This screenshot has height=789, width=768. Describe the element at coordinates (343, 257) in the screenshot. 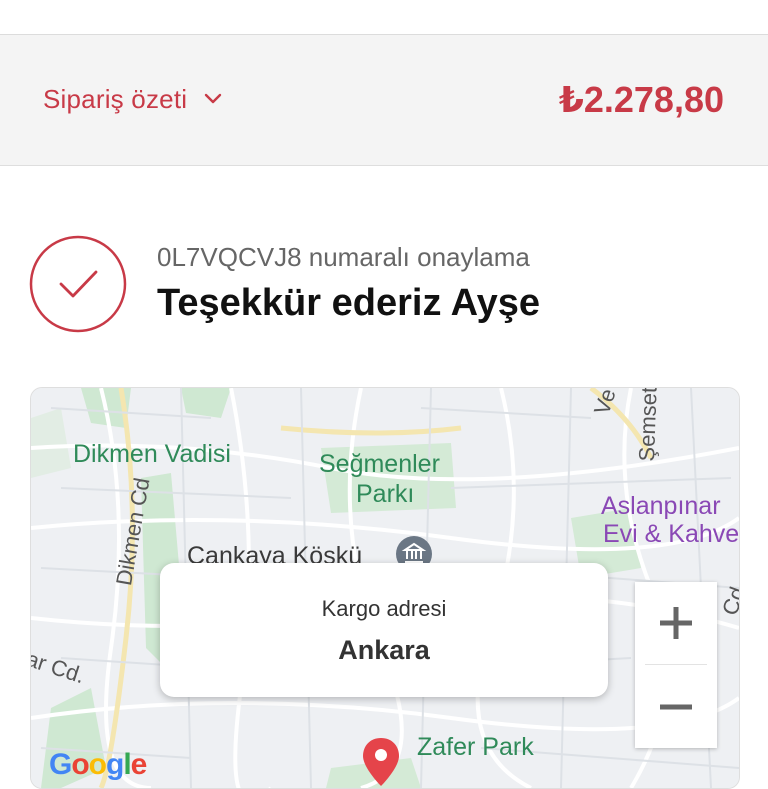

I see `confirmation-number: 0L7VQCVJ8 numaralı onaylama` at that location.